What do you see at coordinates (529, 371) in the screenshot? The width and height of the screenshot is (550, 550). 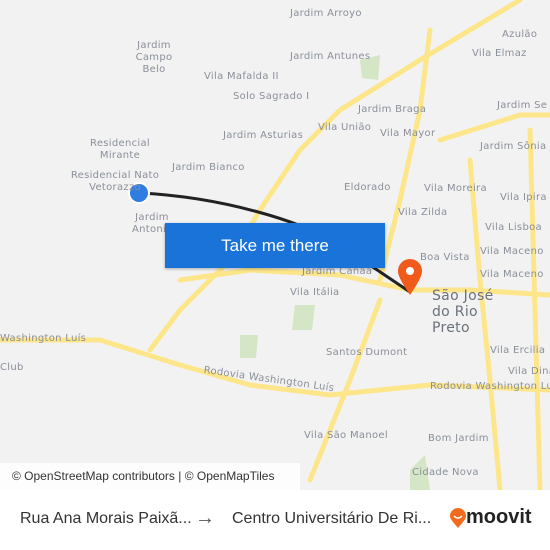 I see `map-label: Vila Dina` at bounding box center [529, 371].